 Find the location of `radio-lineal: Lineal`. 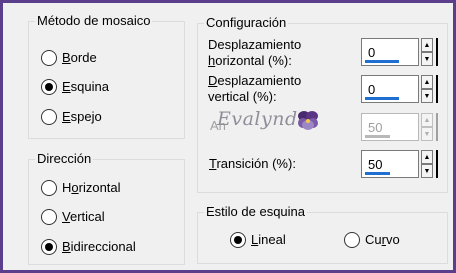

radio-lineal: Lineal is located at coordinates (258, 240).